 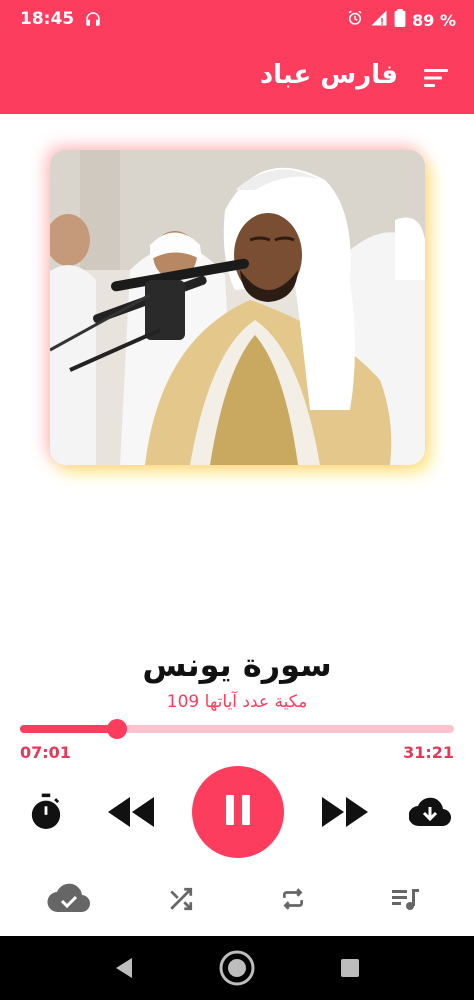 What do you see at coordinates (428, 752) in the screenshot?
I see `total-time: 31:21` at bounding box center [428, 752].